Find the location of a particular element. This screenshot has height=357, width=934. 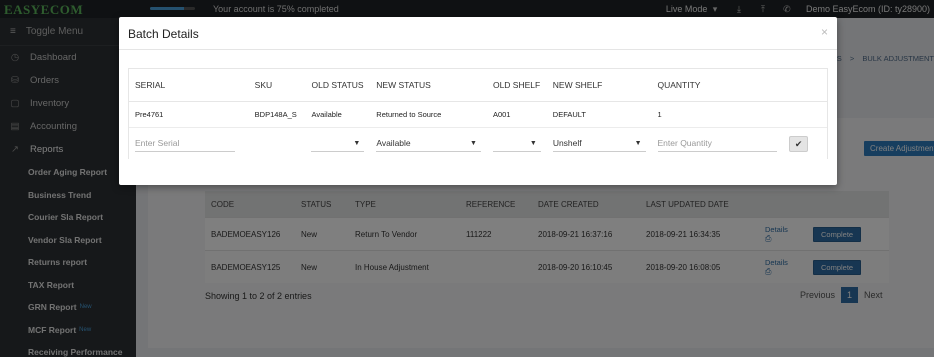

cell-sku: BDP148A_S is located at coordinates (275, 114).